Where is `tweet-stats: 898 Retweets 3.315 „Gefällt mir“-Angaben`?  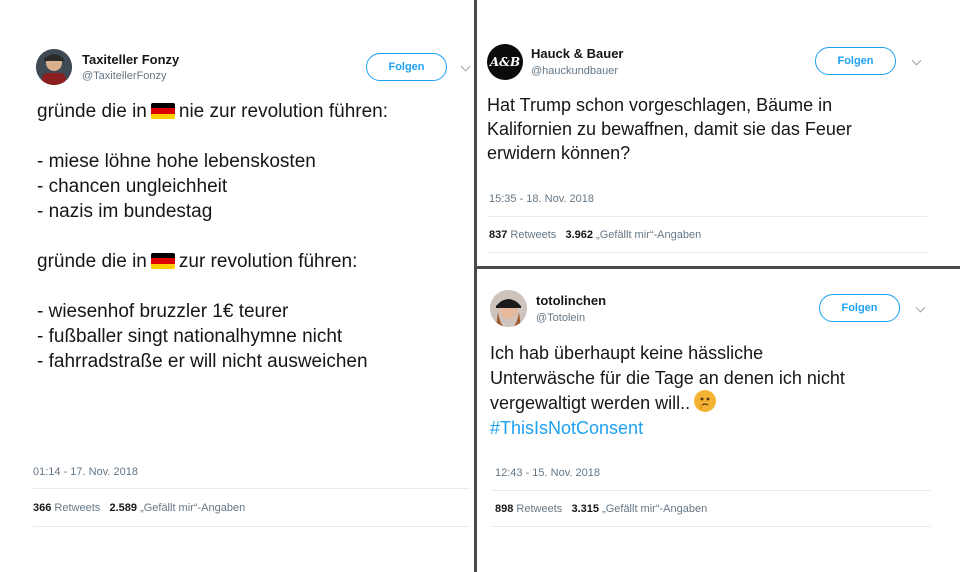 tweet-stats: 898 Retweets 3.315 „Gefällt mir“-Angaben is located at coordinates (601, 509).